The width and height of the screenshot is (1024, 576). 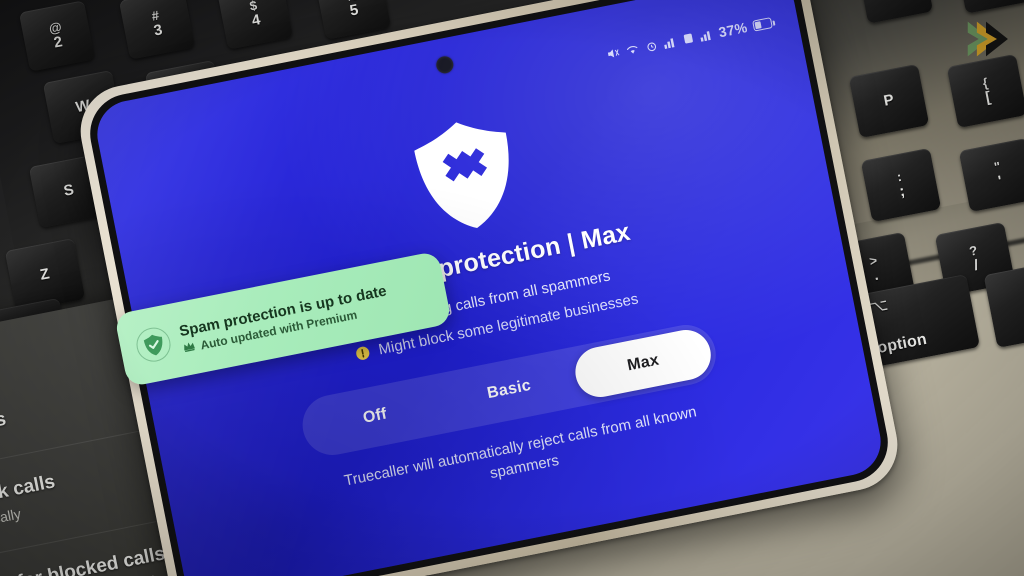 I want to click on key-4: $ 4, so click(x=255, y=25).